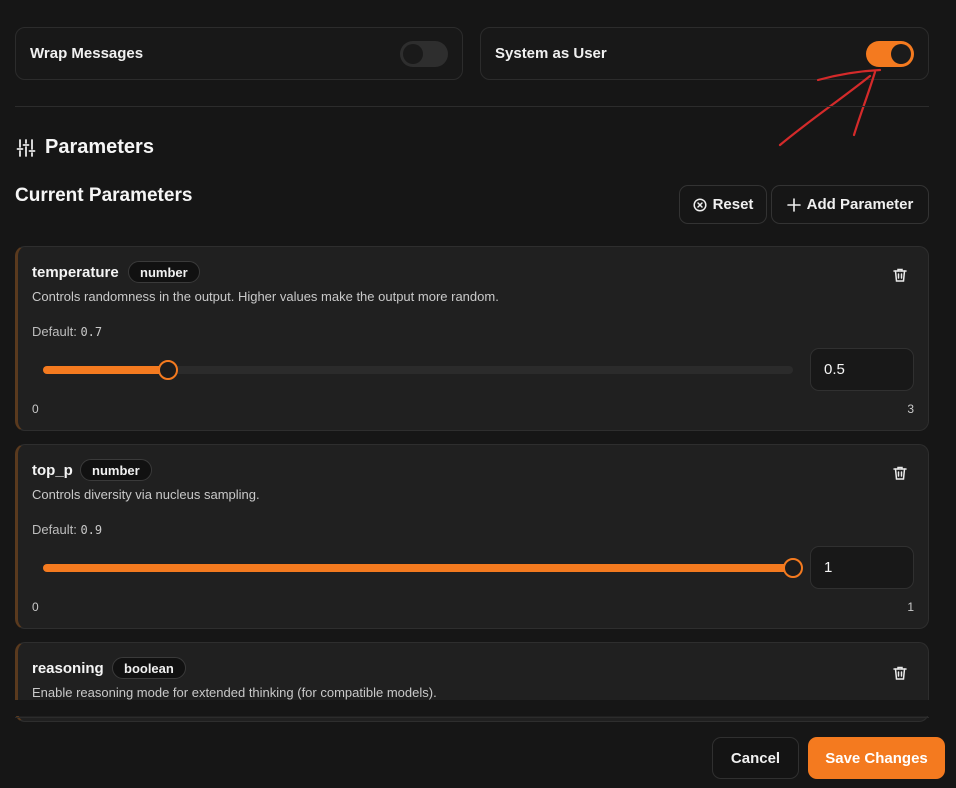  Describe the element at coordinates (26, 147) in the screenshot. I see `sliders-icon` at that location.